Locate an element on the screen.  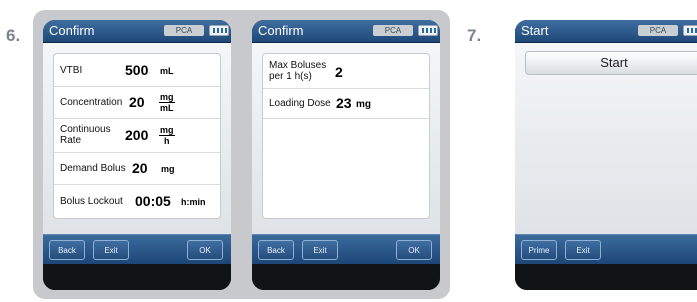
bolus-lockout-unit: h:min is located at coordinates (193, 202).